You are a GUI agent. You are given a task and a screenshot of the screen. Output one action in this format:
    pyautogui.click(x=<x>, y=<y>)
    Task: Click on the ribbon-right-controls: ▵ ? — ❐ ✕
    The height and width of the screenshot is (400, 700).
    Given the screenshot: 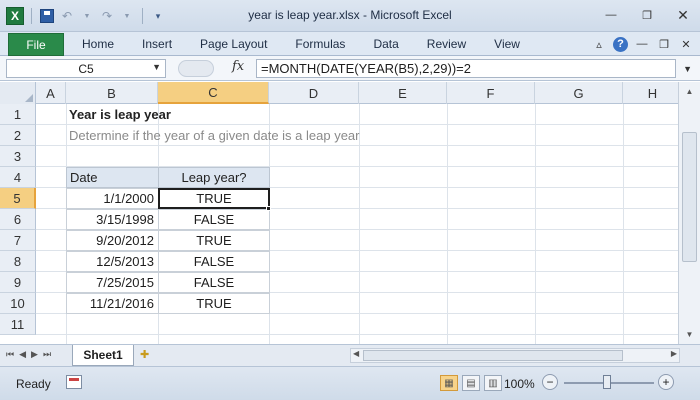 What is the action you would take?
    pyautogui.click(x=642, y=44)
    